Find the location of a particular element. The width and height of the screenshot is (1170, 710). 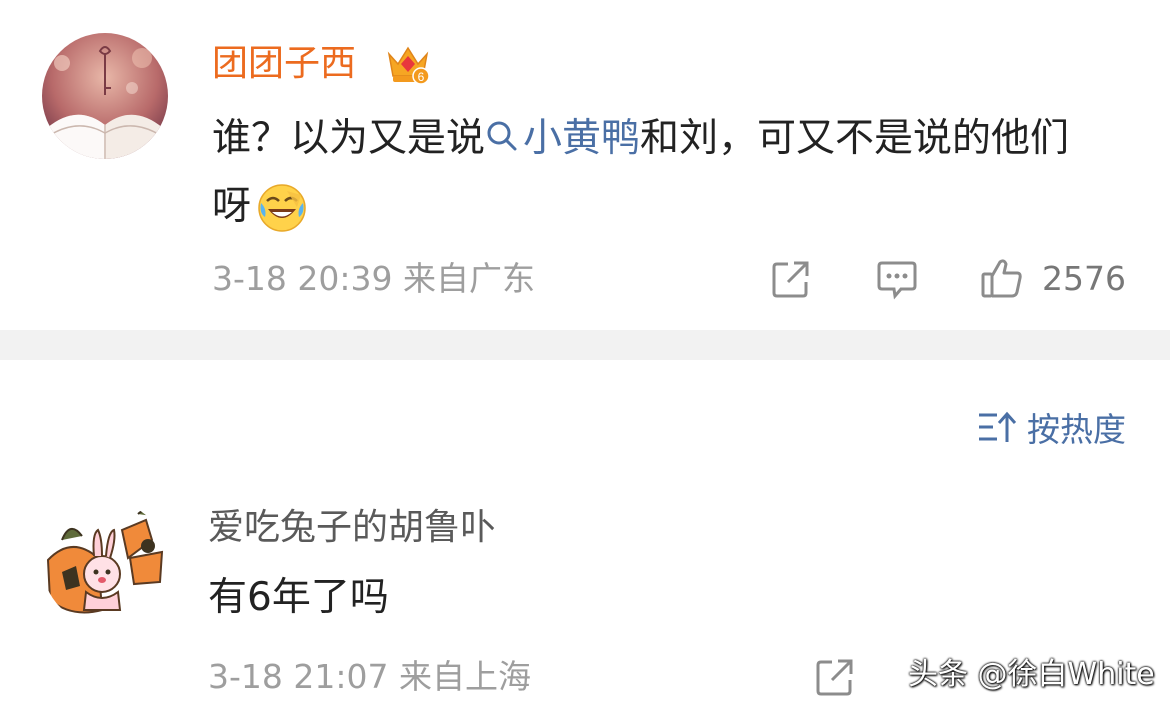

section-divider is located at coordinates (585, 345).